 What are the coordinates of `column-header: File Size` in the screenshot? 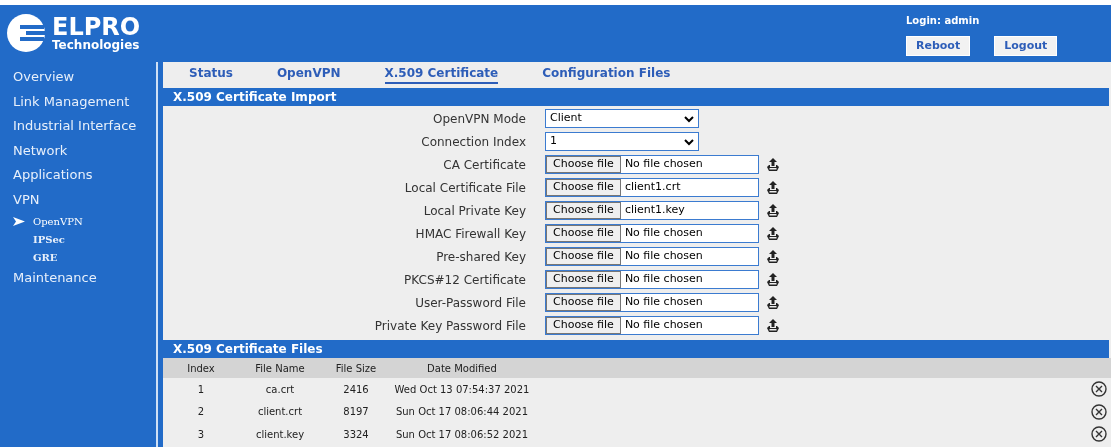 It's located at (356, 368).